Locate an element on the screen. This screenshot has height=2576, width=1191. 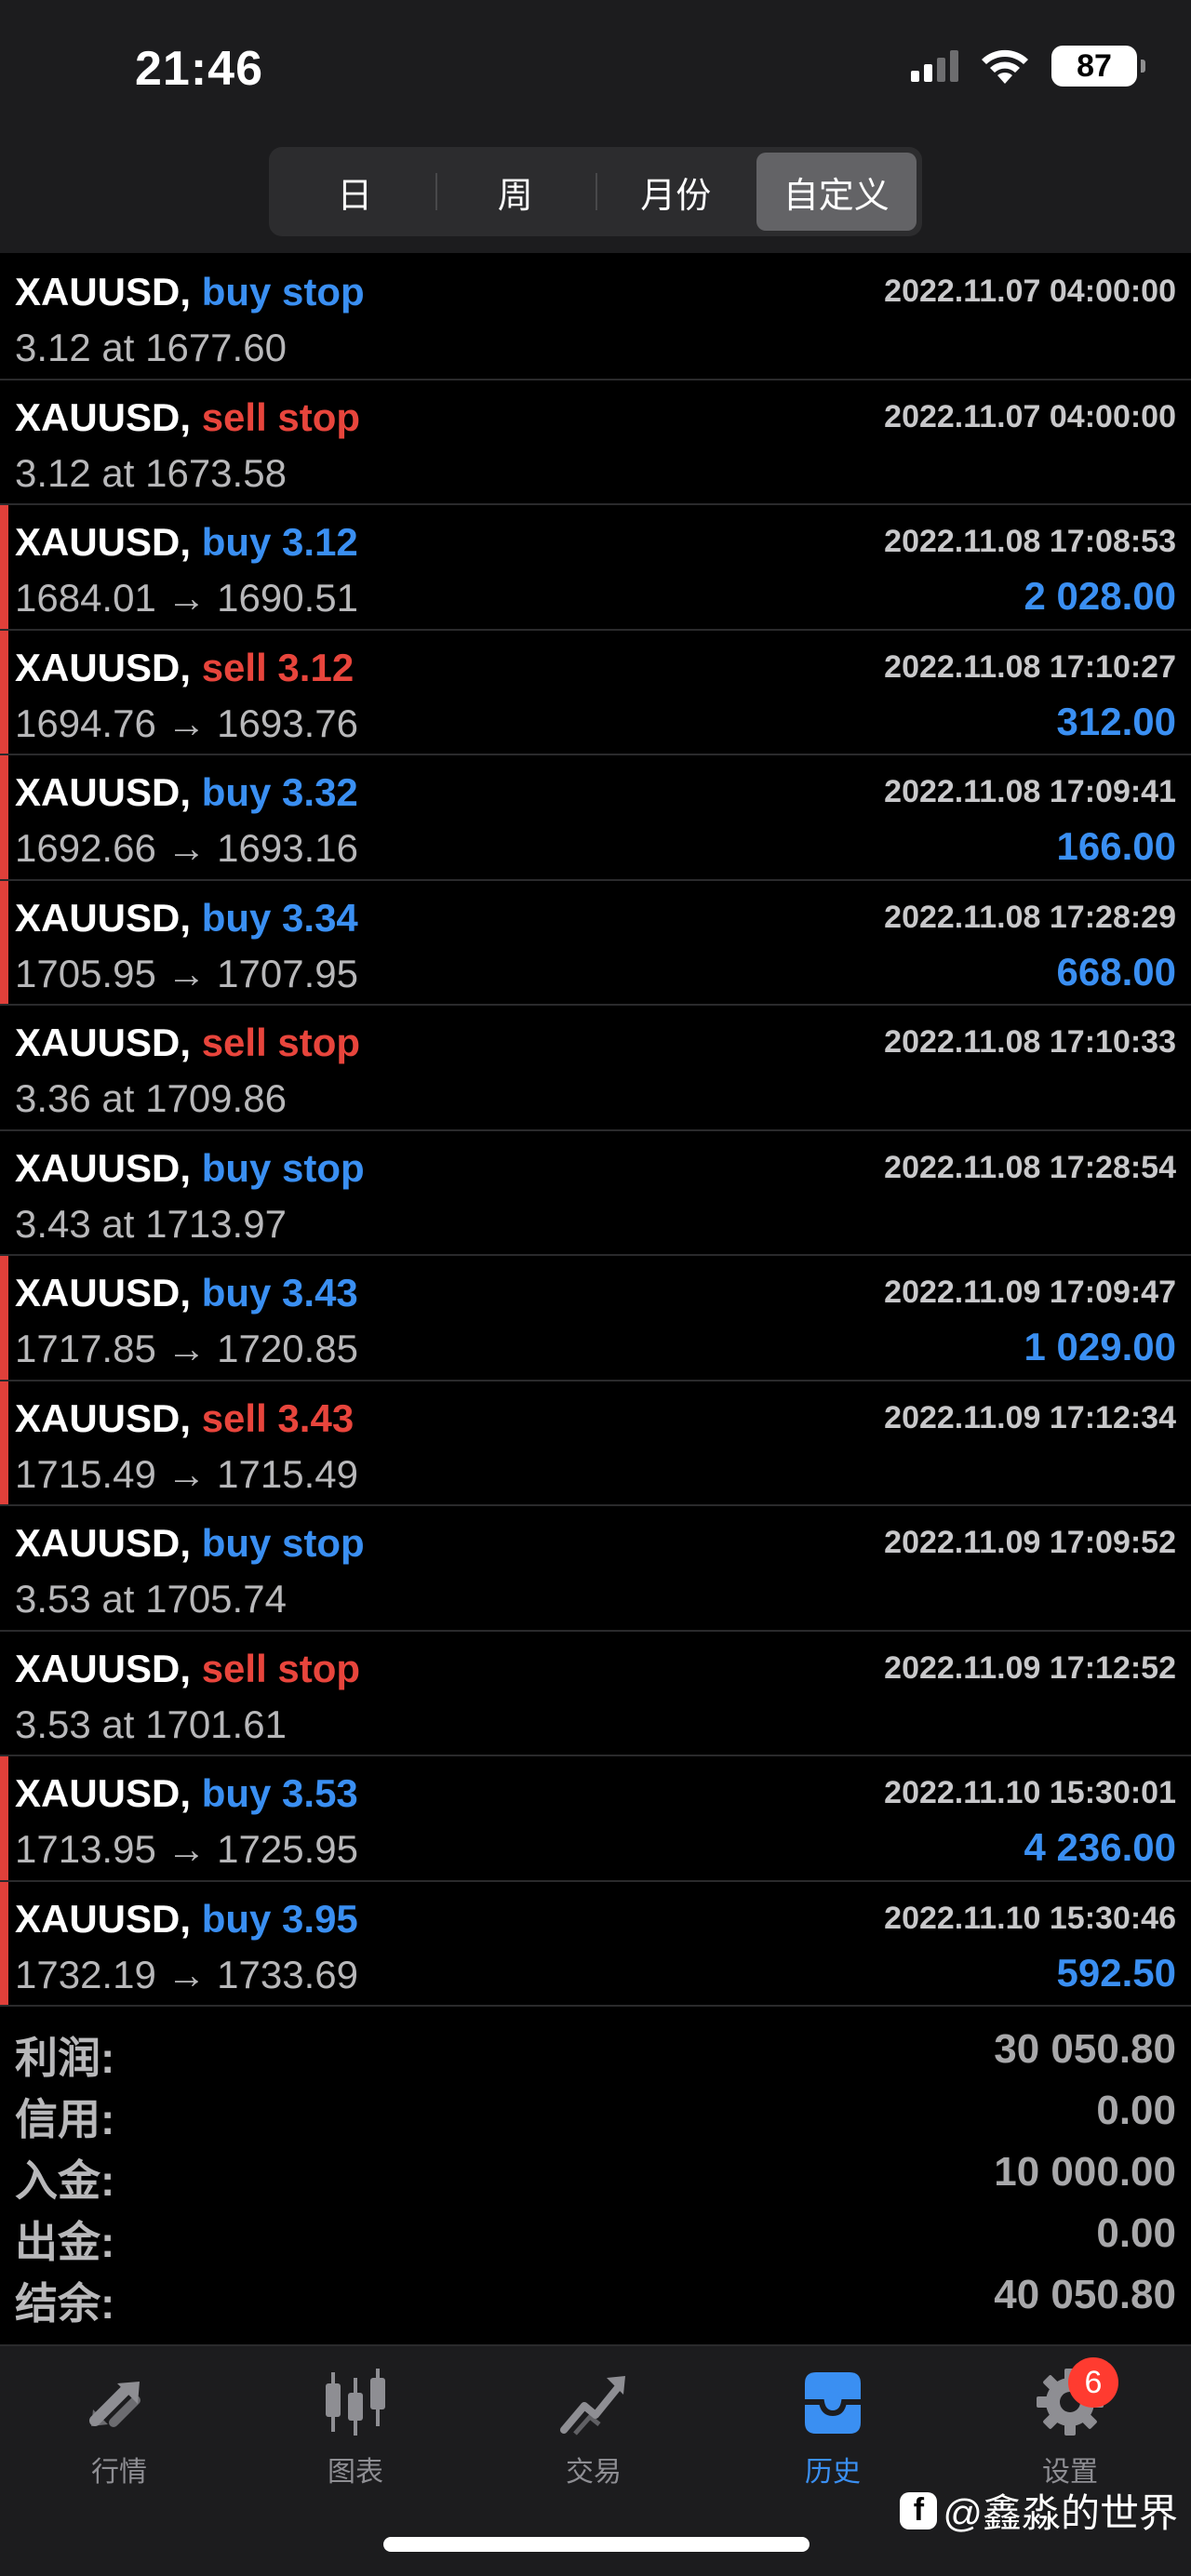
order-time: 2022.11.09 17:09:47 is located at coordinates (1030, 1292).